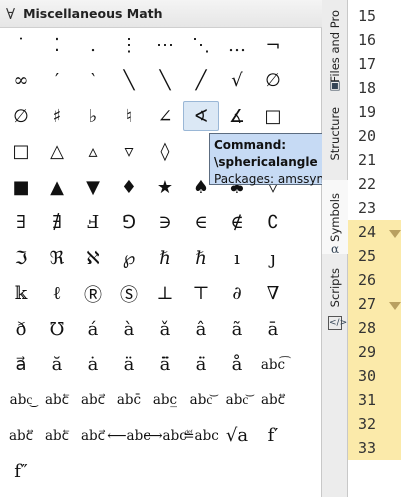  What do you see at coordinates (273, 223) in the screenshot?
I see `symbol-button: ∁` at bounding box center [273, 223].